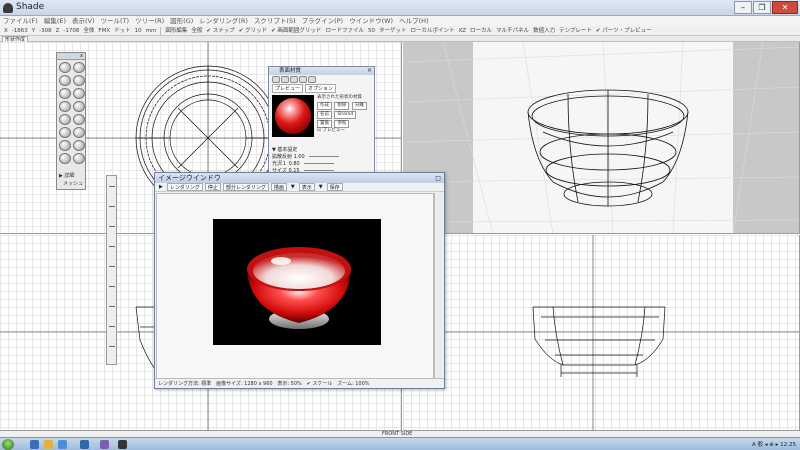 The height and width of the screenshot is (450, 800). Describe the element at coordinates (79, 145) in the screenshot. I see `mirror-tool-icon` at that location.